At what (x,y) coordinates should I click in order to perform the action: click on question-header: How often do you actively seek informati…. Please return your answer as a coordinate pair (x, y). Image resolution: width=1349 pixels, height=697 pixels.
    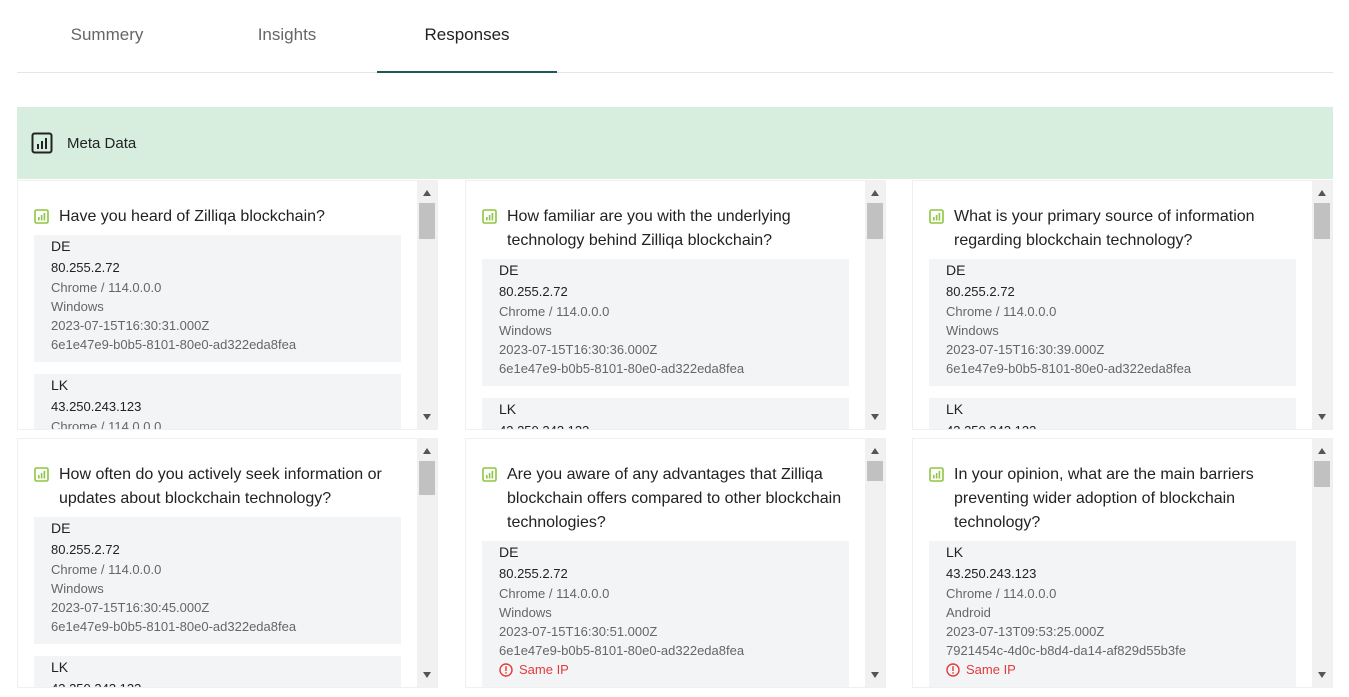
    Looking at the image, I should click on (217, 487).